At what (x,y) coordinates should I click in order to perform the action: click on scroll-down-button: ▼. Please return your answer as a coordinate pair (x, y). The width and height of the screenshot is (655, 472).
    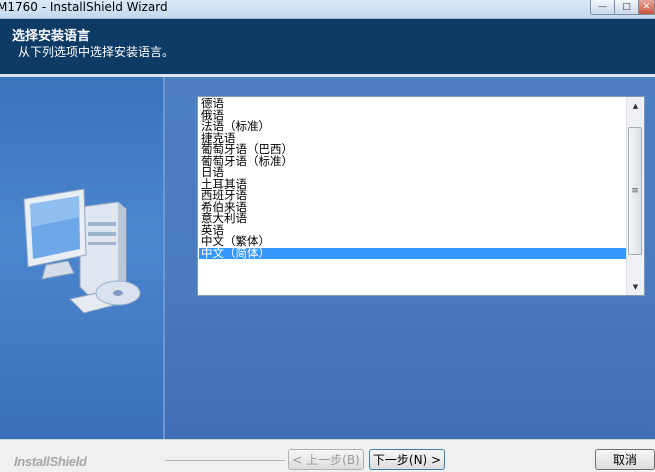
    Looking at the image, I should click on (635, 286).